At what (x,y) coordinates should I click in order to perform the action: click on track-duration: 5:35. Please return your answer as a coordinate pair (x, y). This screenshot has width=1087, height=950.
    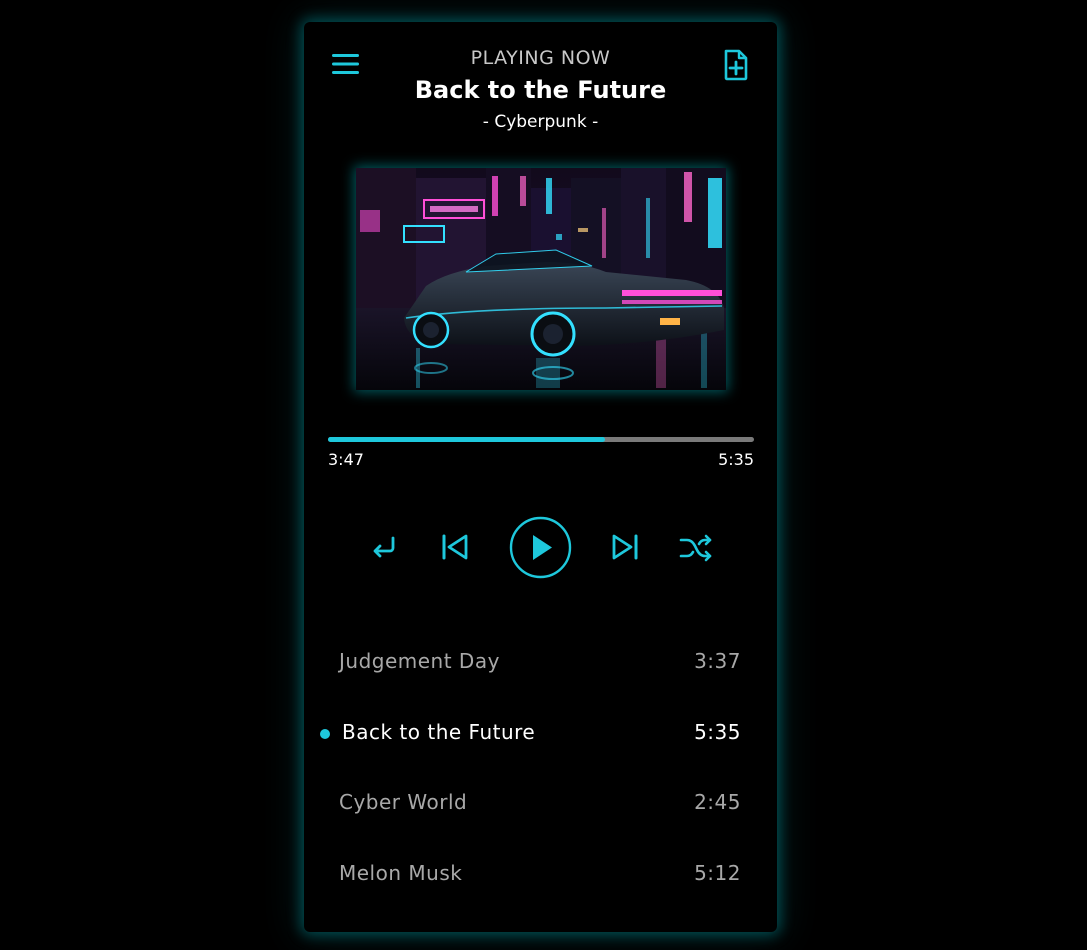
    Looking at the image, I should click on (717, 732).